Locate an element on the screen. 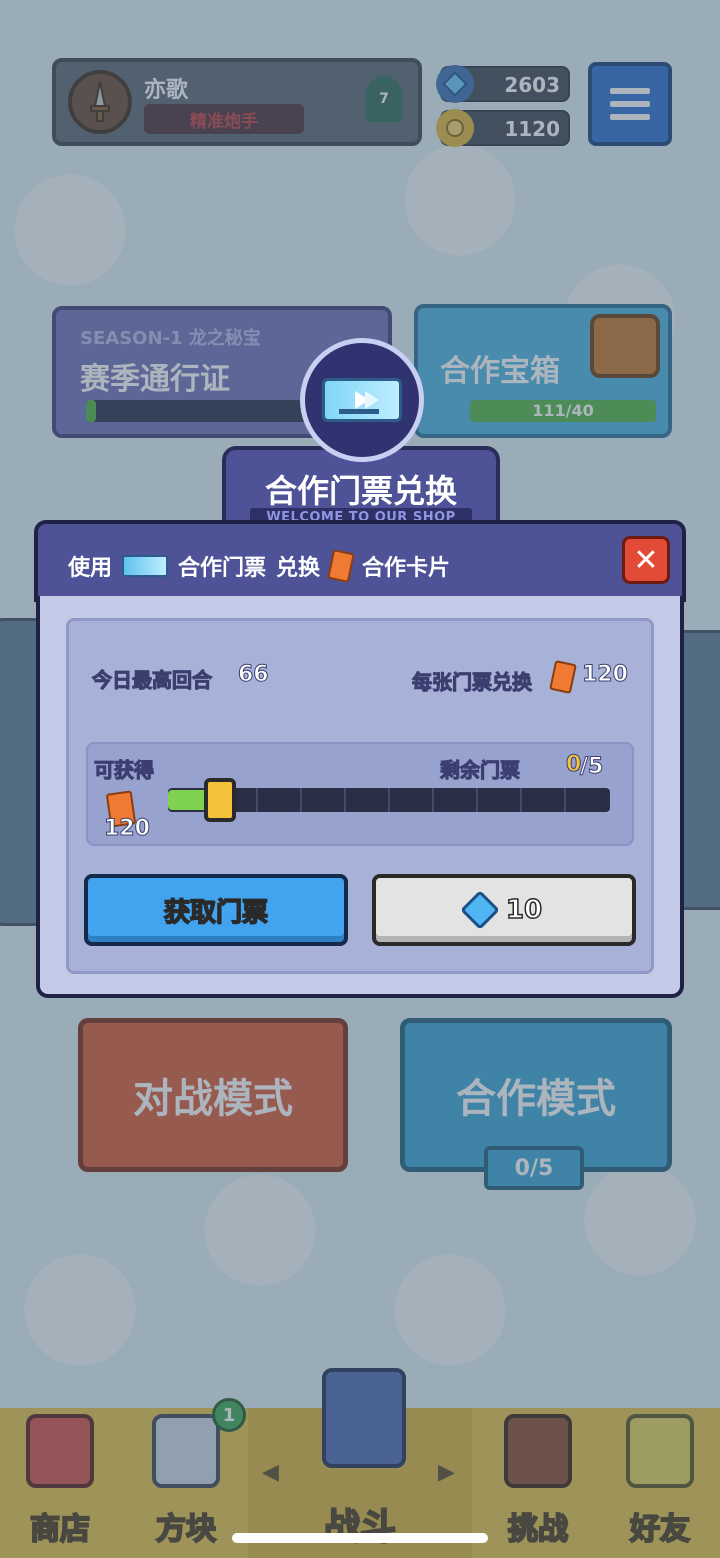  today-best-value: 66 is located at coordinates (254, 675).